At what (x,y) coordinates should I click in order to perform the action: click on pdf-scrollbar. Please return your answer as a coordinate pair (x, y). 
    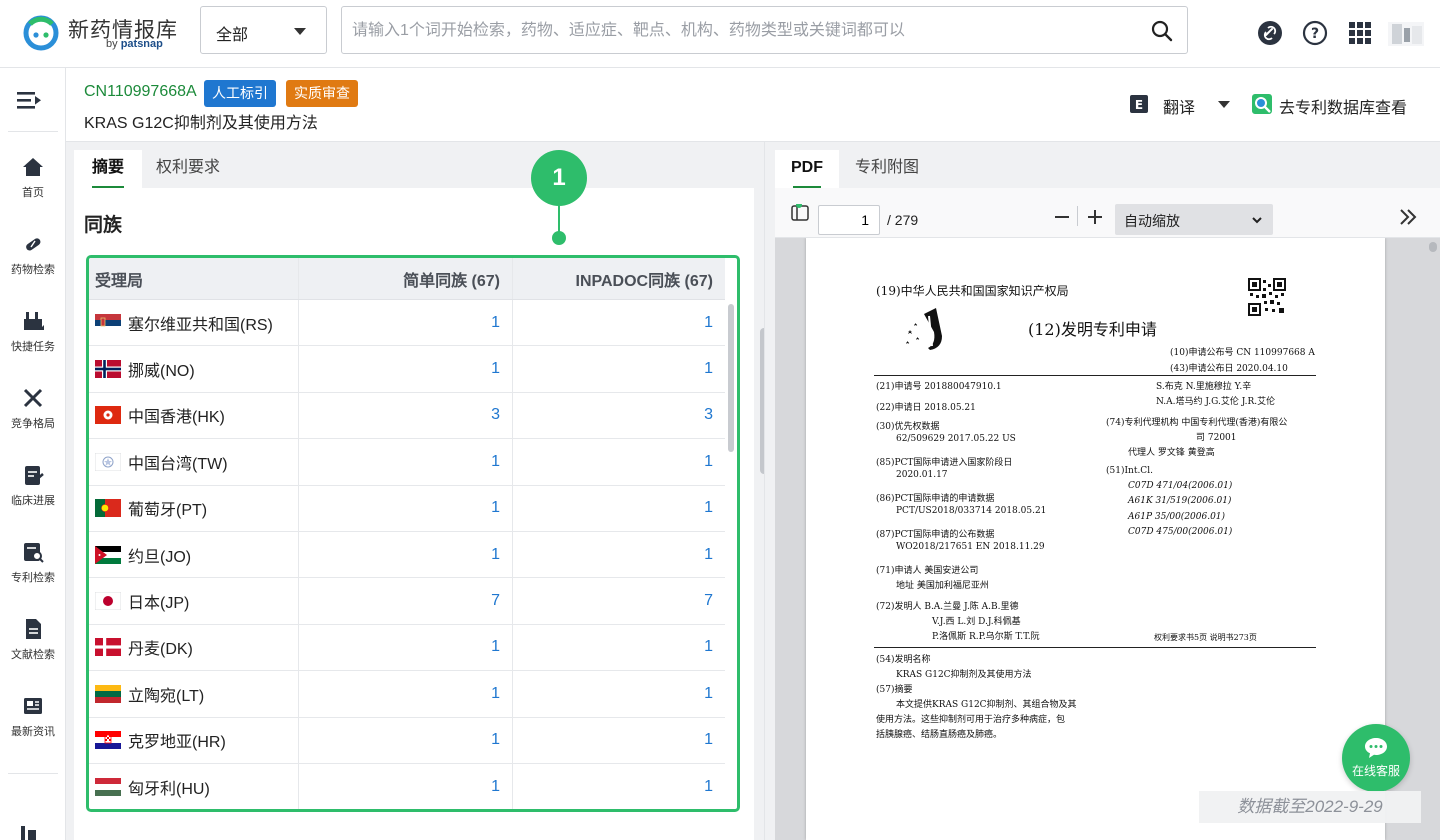
    Looking at the image, I should click on (1433, 247).